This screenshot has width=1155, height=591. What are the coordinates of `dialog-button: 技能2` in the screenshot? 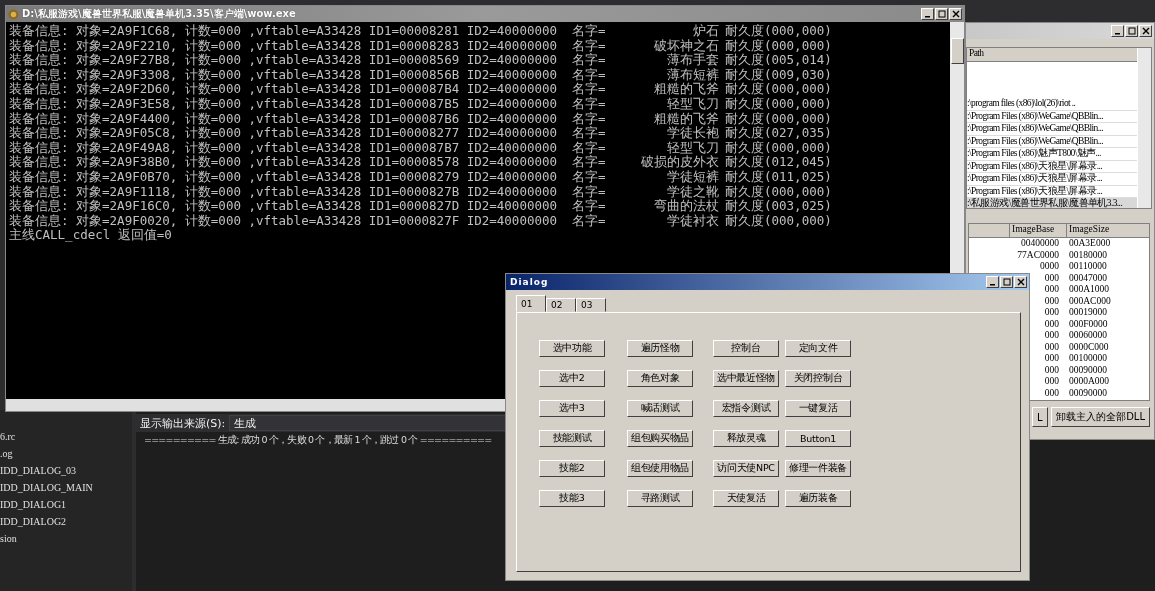 It's located at (572, 468).